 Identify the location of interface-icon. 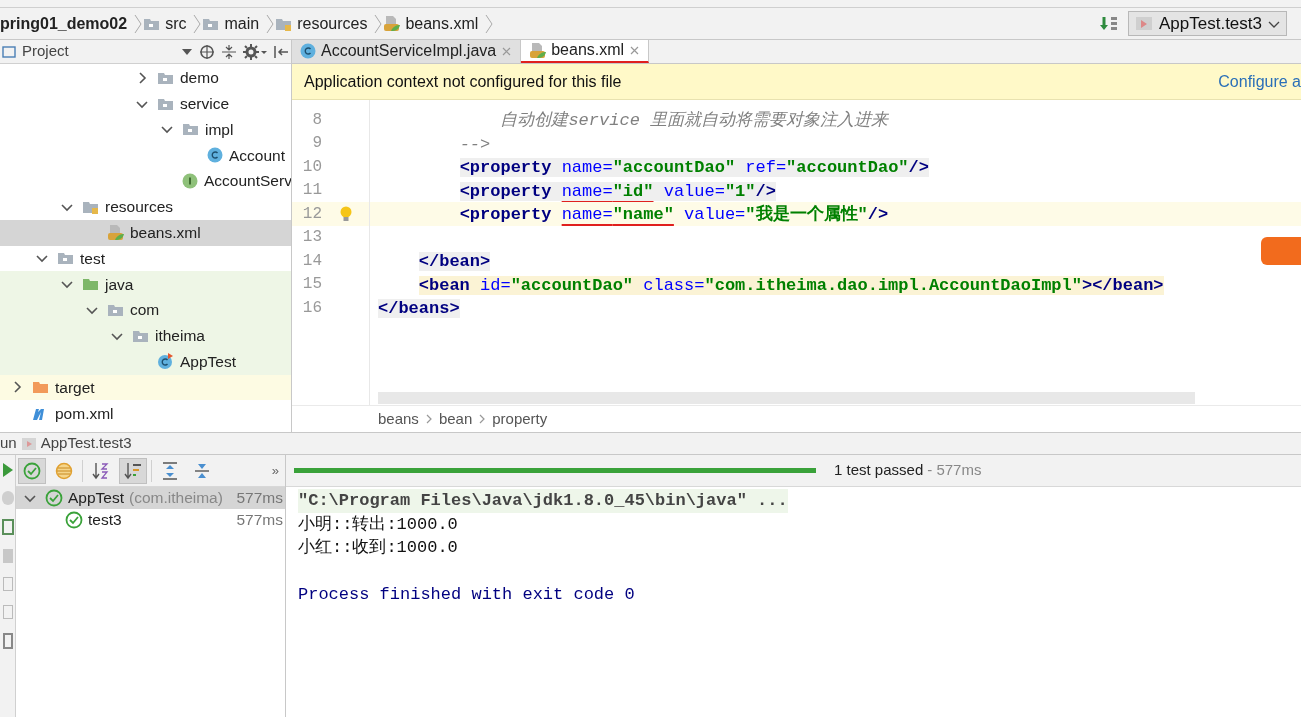
(190, 181).